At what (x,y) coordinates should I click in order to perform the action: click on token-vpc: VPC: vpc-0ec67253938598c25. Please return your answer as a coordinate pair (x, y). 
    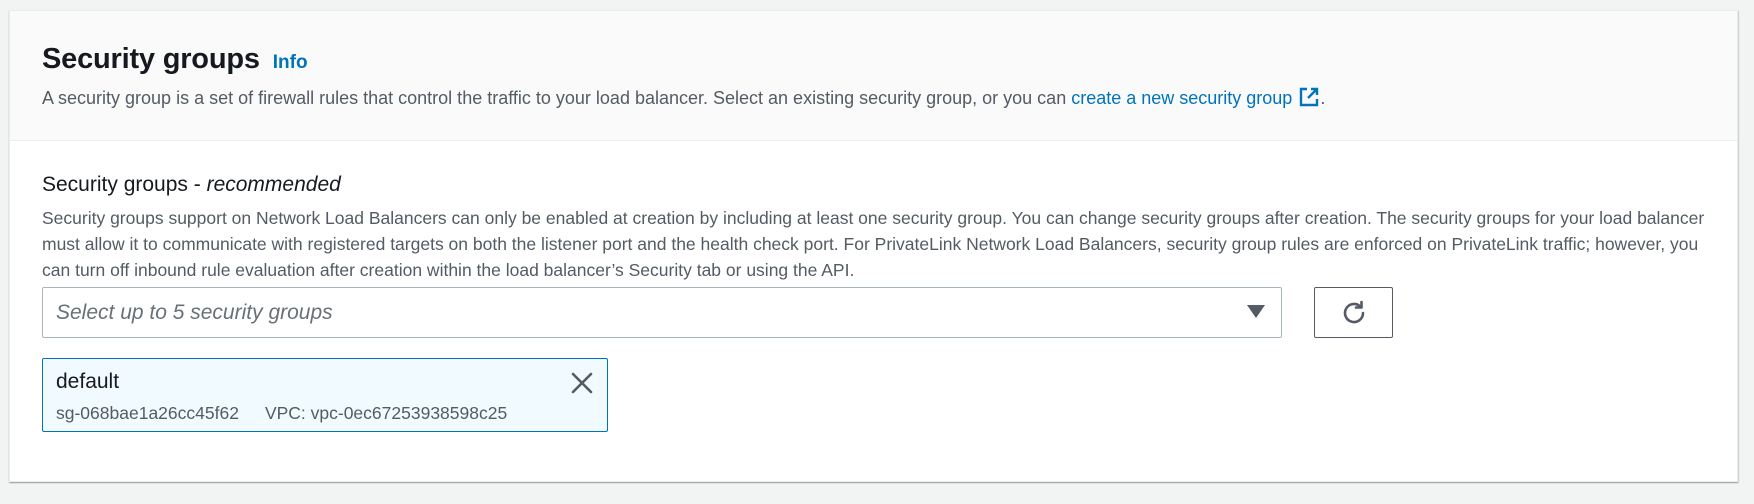
    Looking at the image, I should click on (386, 413).